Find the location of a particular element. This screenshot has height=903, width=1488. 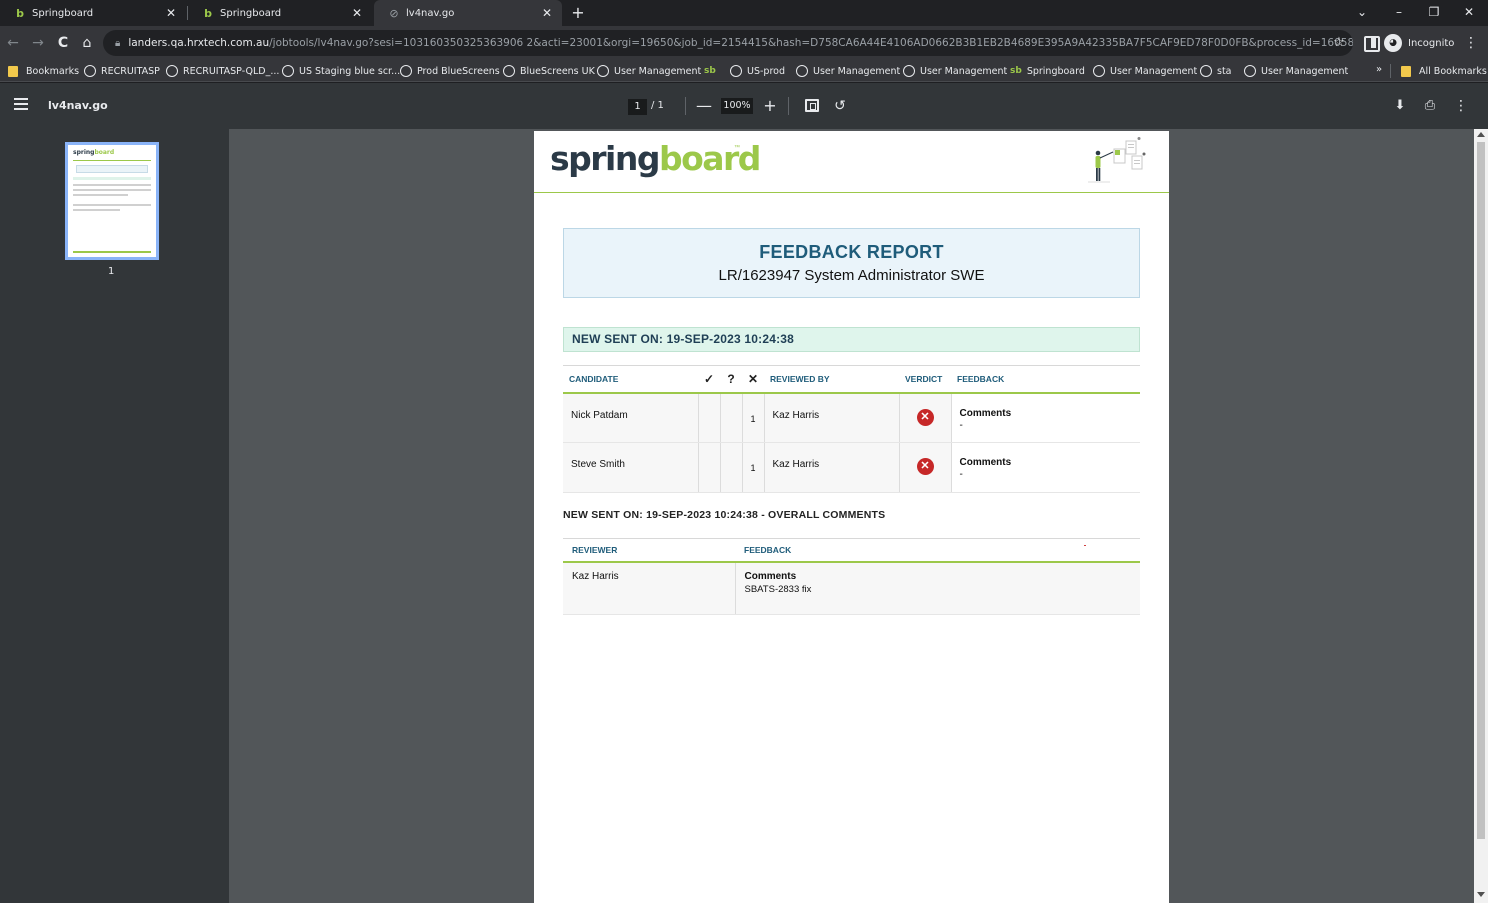

zoom-level-input: 100% is located at coordinates (737, 106).